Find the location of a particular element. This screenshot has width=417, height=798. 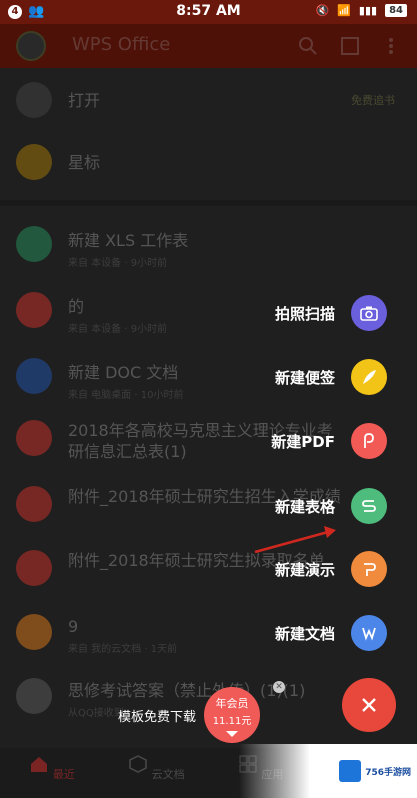

chevron-down-icon is located at coordinates (232, 734).